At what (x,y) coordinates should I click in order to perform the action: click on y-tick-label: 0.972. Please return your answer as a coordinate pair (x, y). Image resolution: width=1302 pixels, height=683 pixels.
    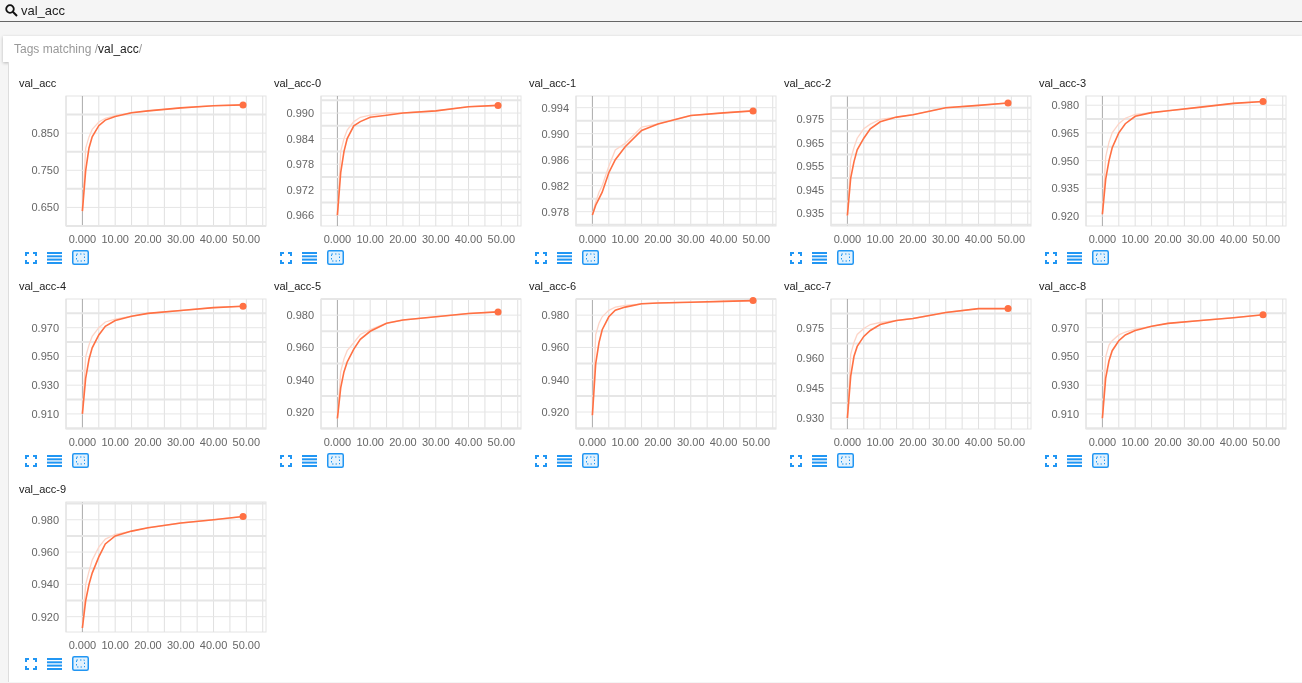
    Looking at the image, I should click on (300, 189).